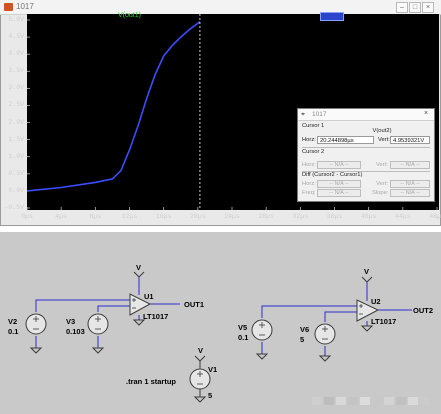 The image size is (441, 414). What do you see at coordinates (212, 369) in the screenshot?
I see `supply-source-name: V1` at bounding box center [212, 369].